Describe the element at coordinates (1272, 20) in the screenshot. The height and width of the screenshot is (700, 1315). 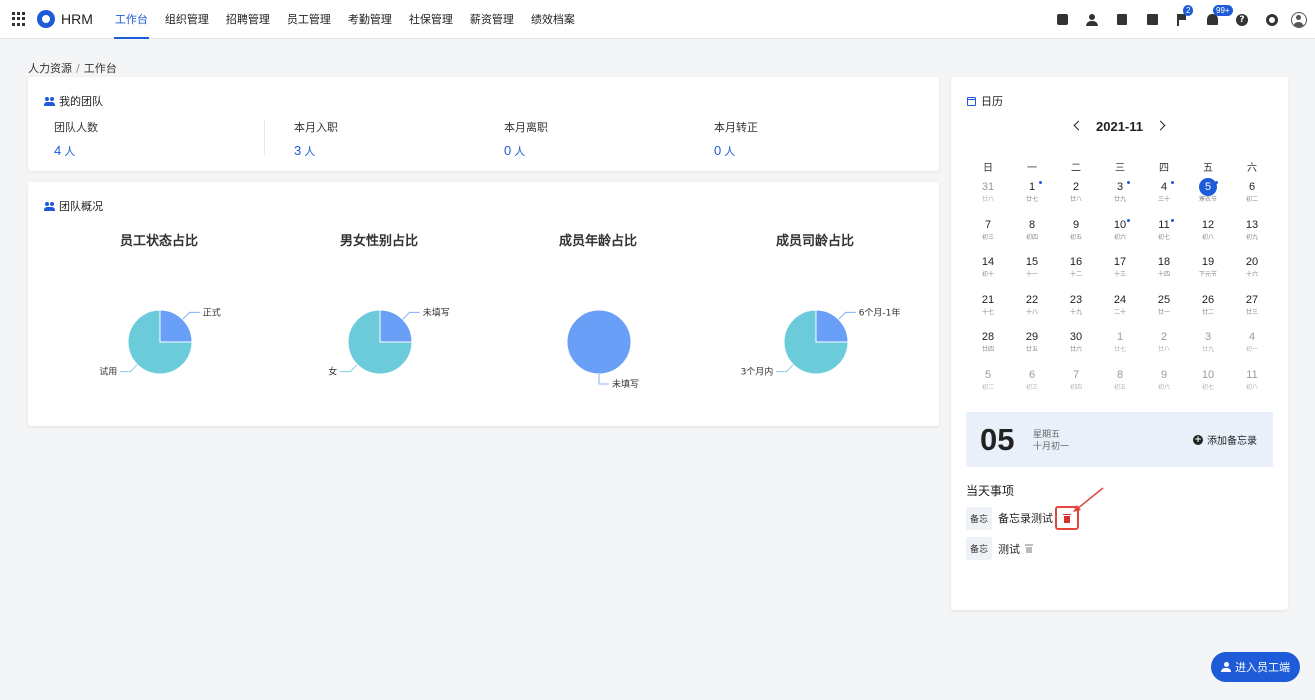
I see `gear-icon` at that location.